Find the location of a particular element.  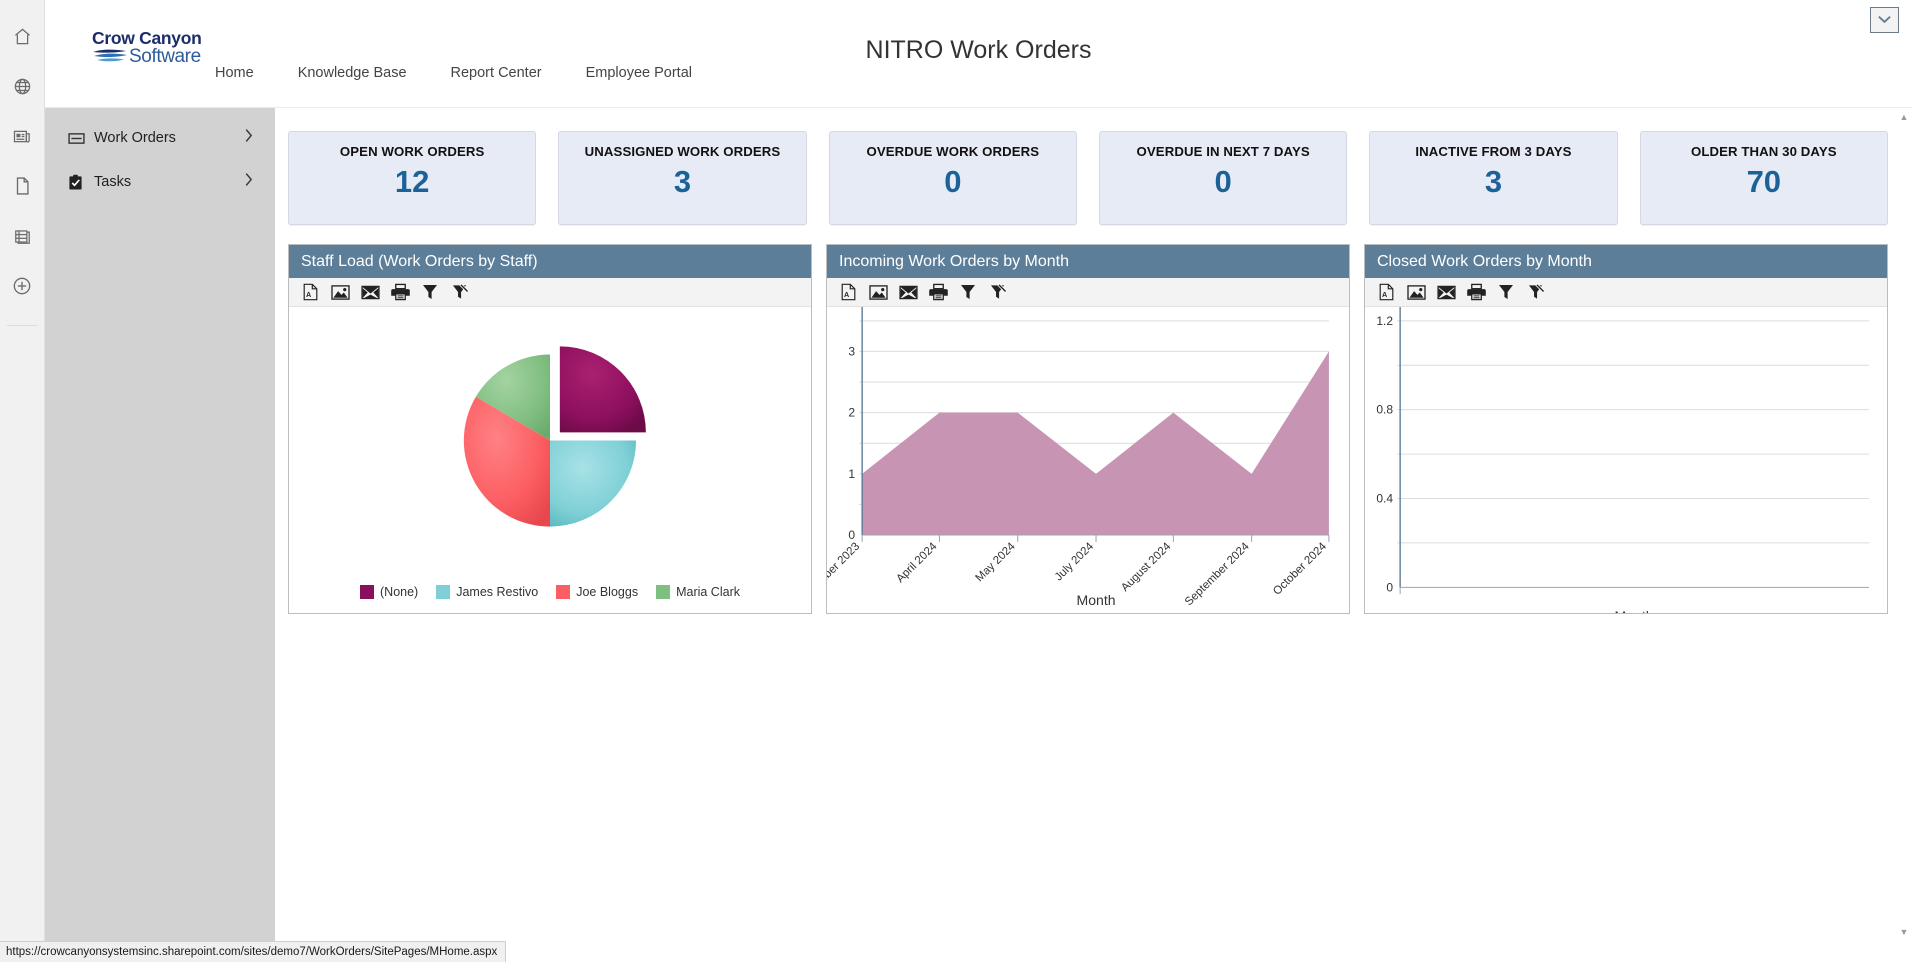

bottom-strip is located at coordinates (1093, 951).